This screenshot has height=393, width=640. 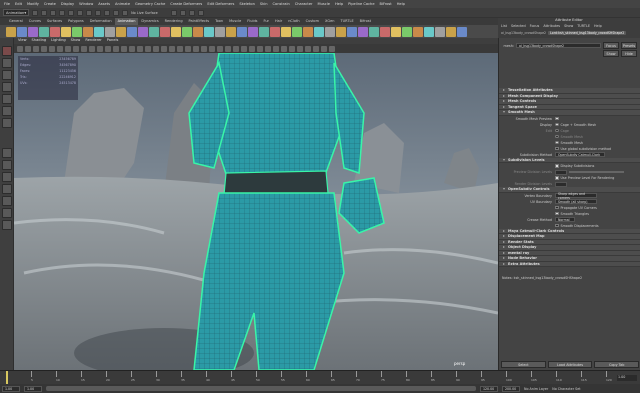 I want to click on menu-create: Create, so click(x=50, y=4).